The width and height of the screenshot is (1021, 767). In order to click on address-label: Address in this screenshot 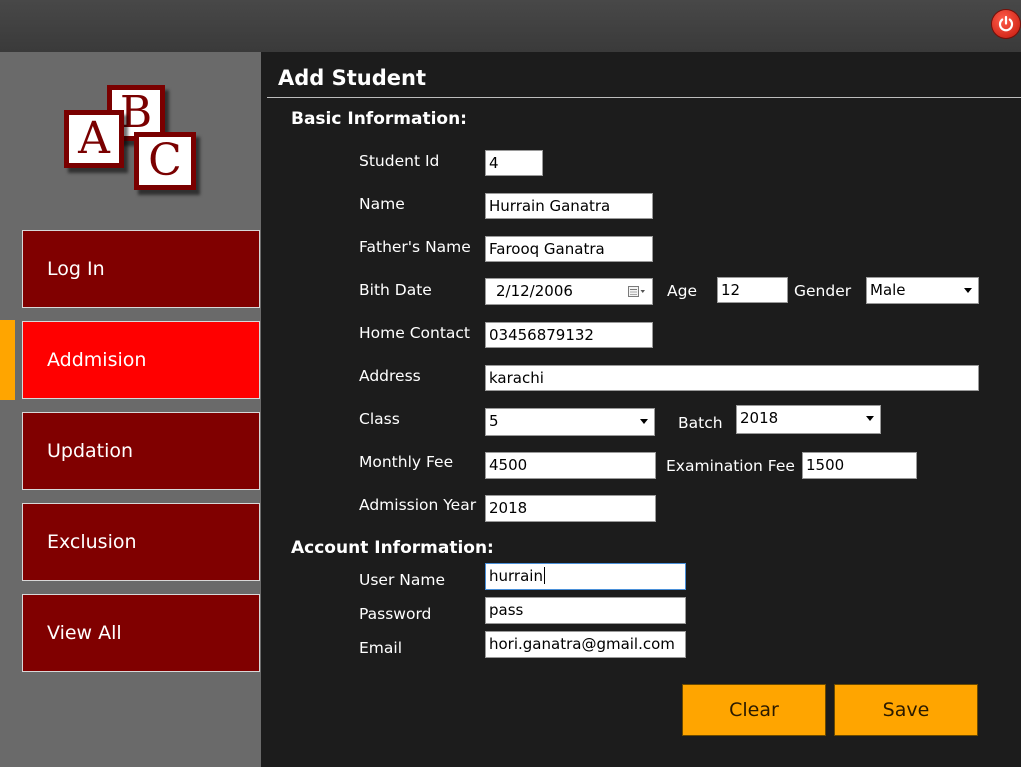, I will do `click(390, 376)`.